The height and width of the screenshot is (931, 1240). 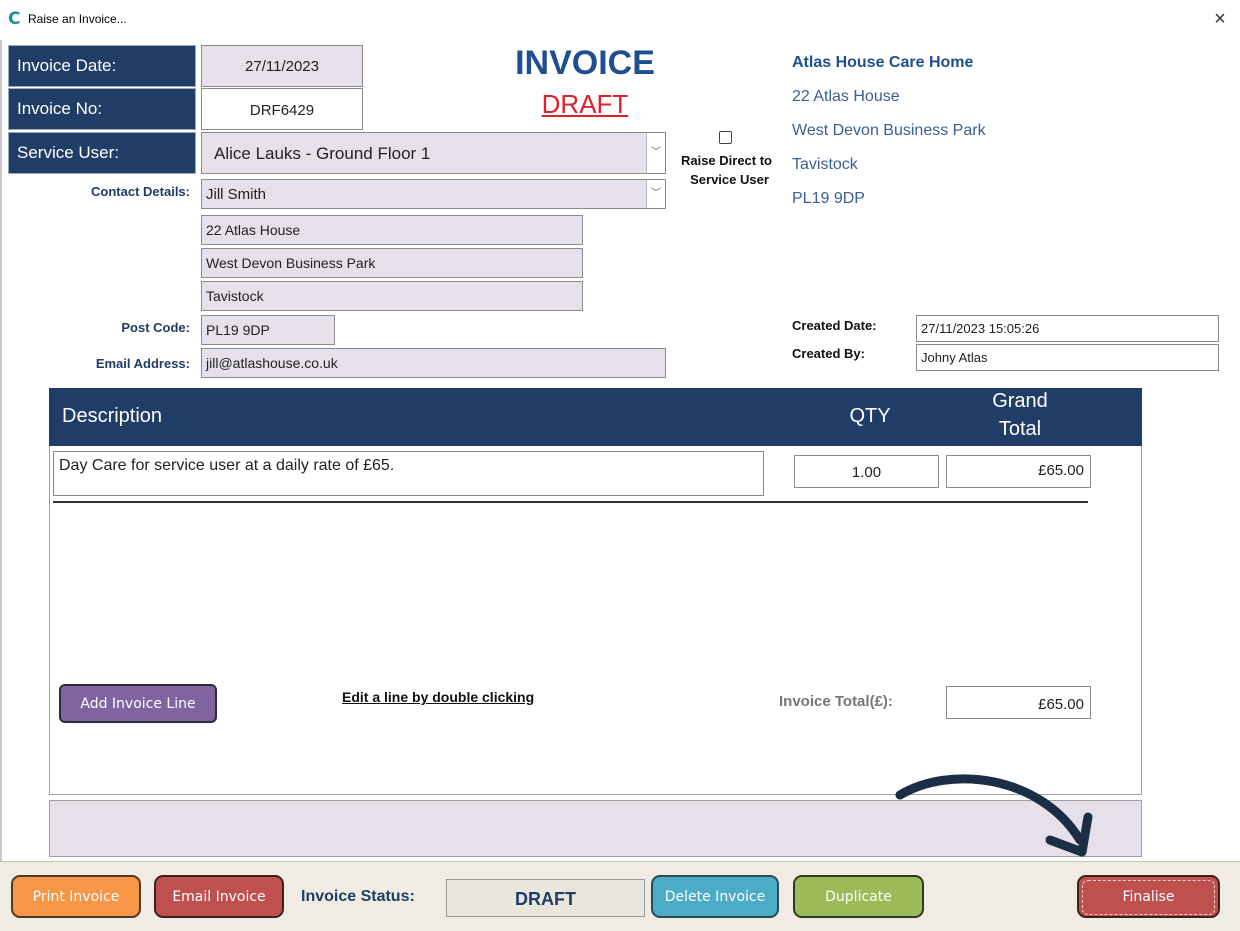 What do you see at coordinates (994, 815) in the screenshot?
I see `arrow-annotation-icon` at bounding box center [994, 815].